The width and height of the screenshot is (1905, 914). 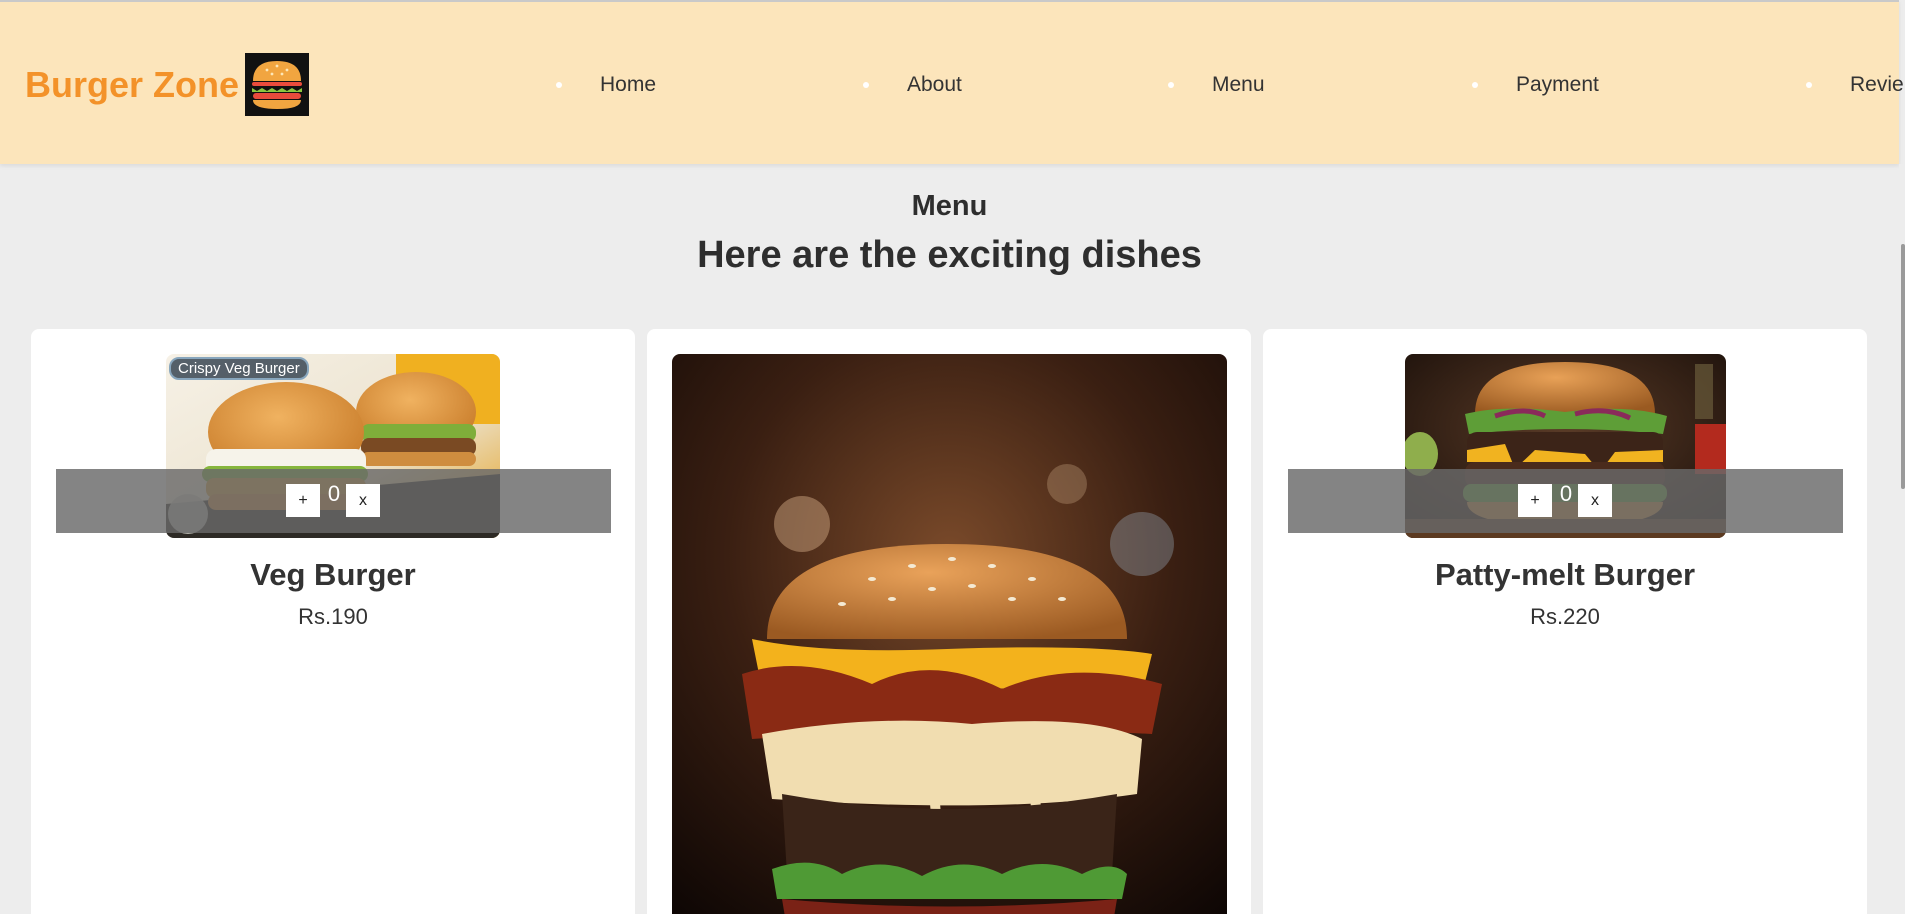 What do you see at coordinates (333, 574) in the screenshot?
I see `item-name: Veg Burger` at bounding box center [333, 574].